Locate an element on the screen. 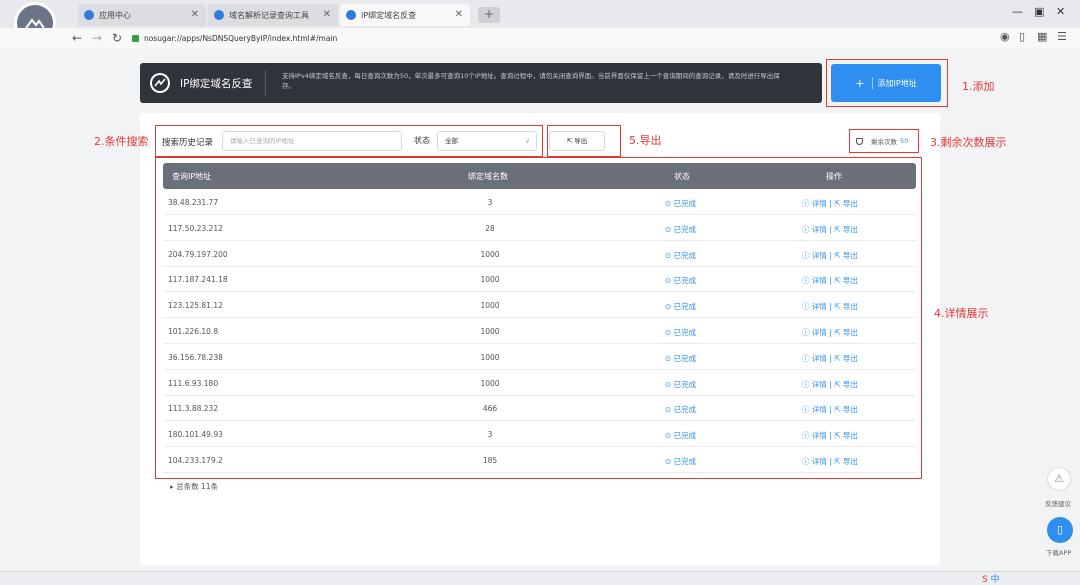 The width and height of the screenshot is (1080, 585). shield-icon: ◉ is located at coordinates (1005, 36).